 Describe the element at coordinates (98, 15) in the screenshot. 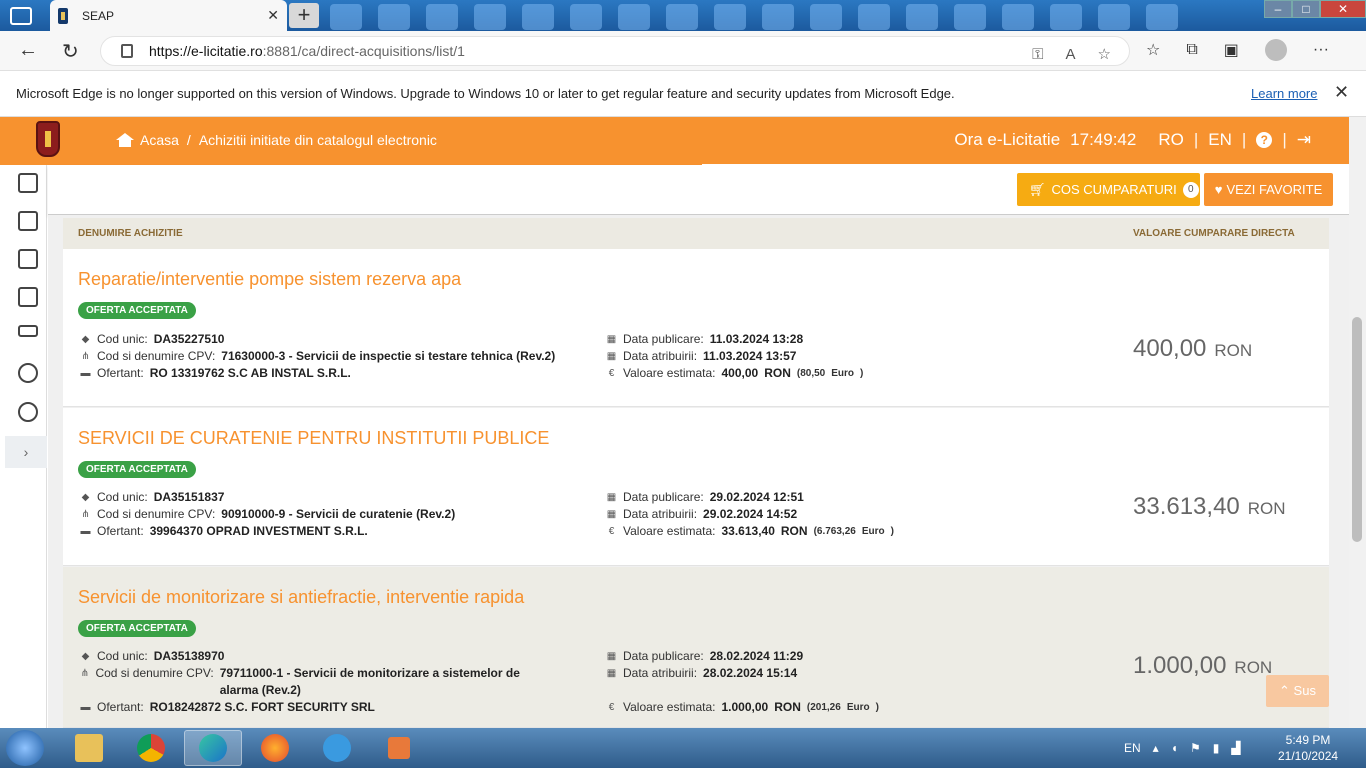

I see `tab-title: SEAP` at that location.